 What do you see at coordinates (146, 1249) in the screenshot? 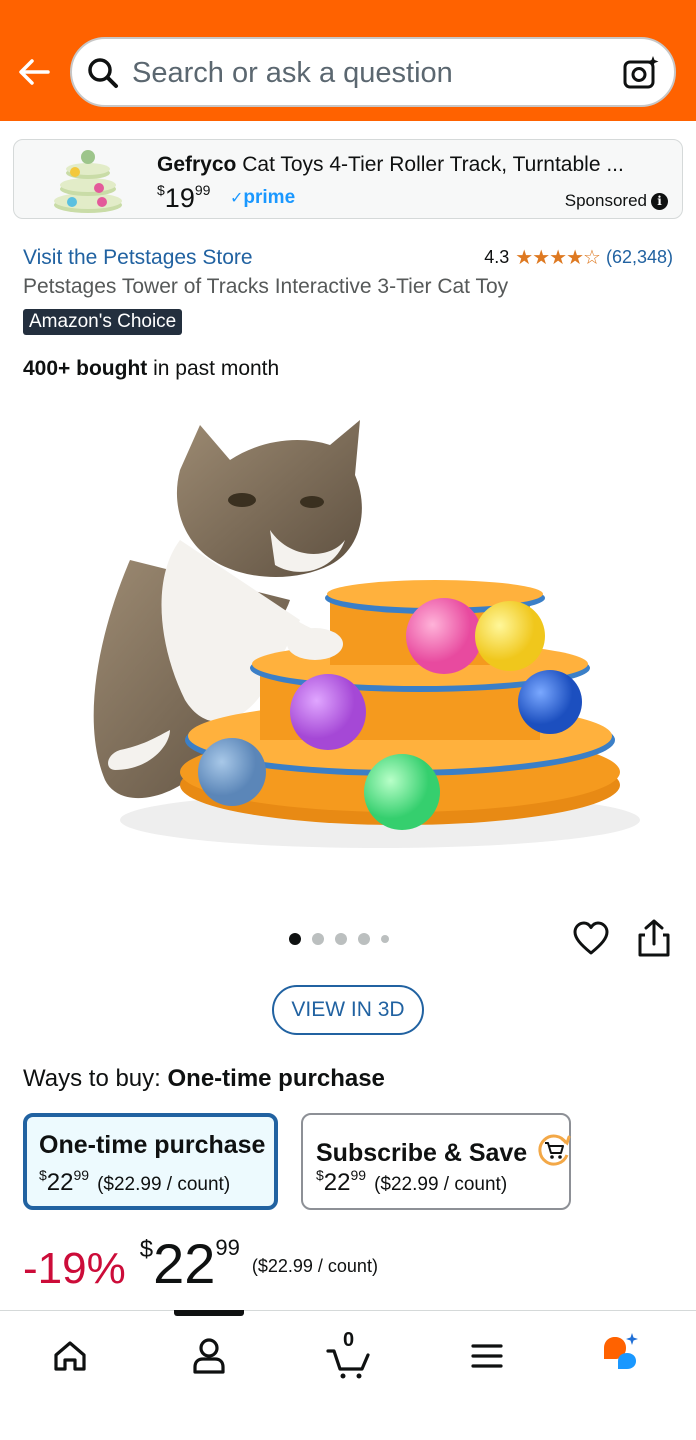
I see `main-price-currency: $` at bounding box center [146, 1249].